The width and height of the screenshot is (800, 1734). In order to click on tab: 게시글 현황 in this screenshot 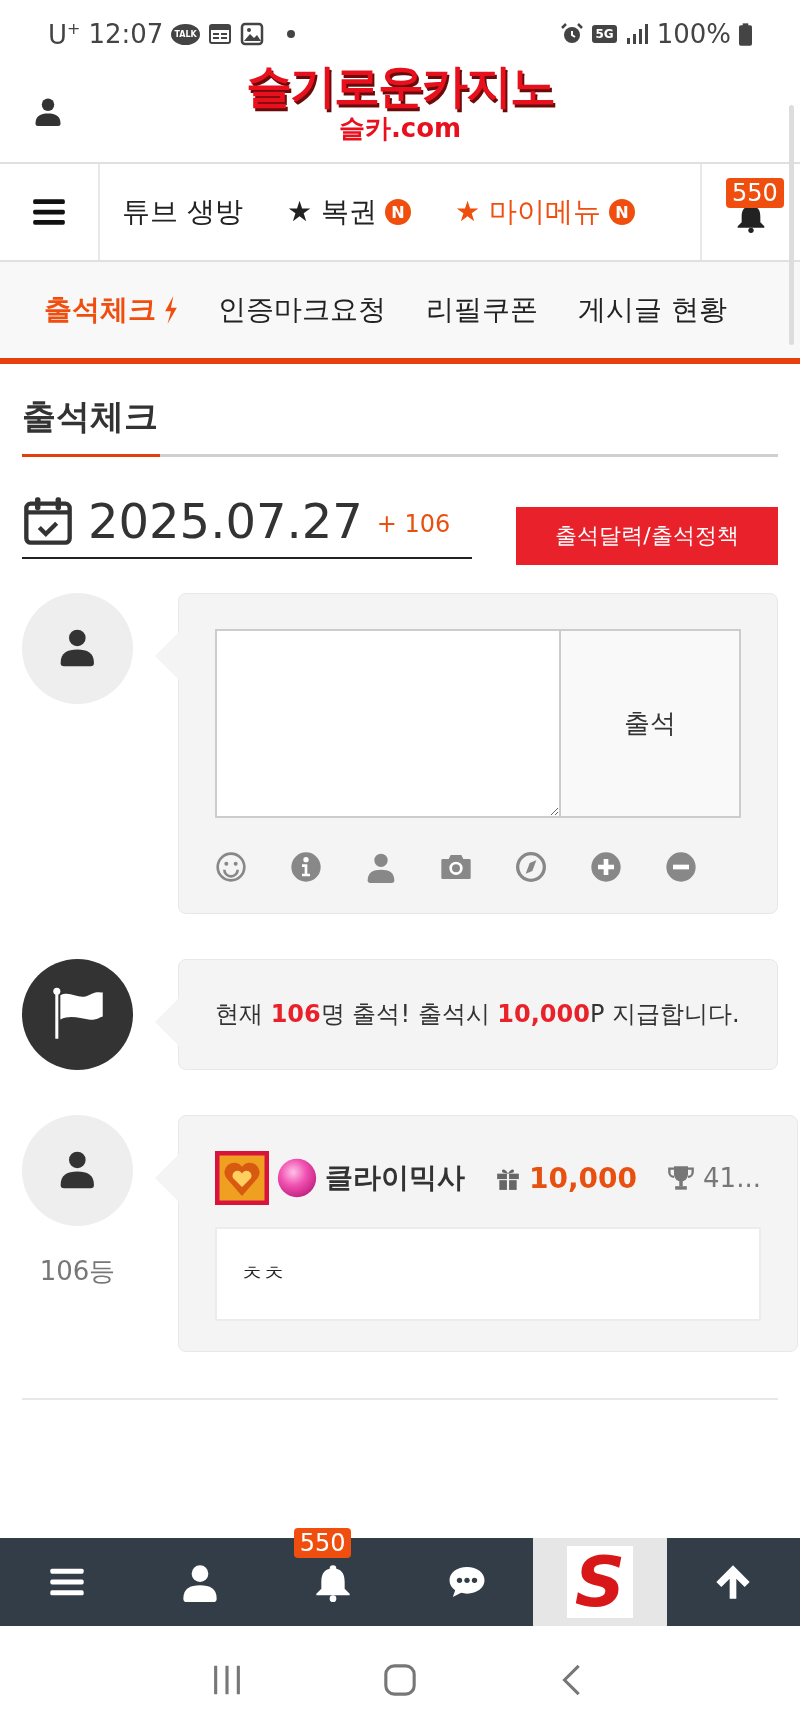, I will do `click(652, 310)`.